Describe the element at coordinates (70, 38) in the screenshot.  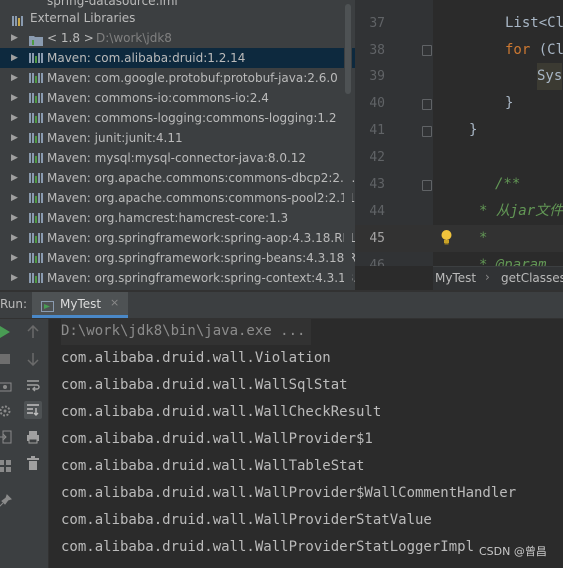
I see `jdk-version: < 1.8 >` at that location.